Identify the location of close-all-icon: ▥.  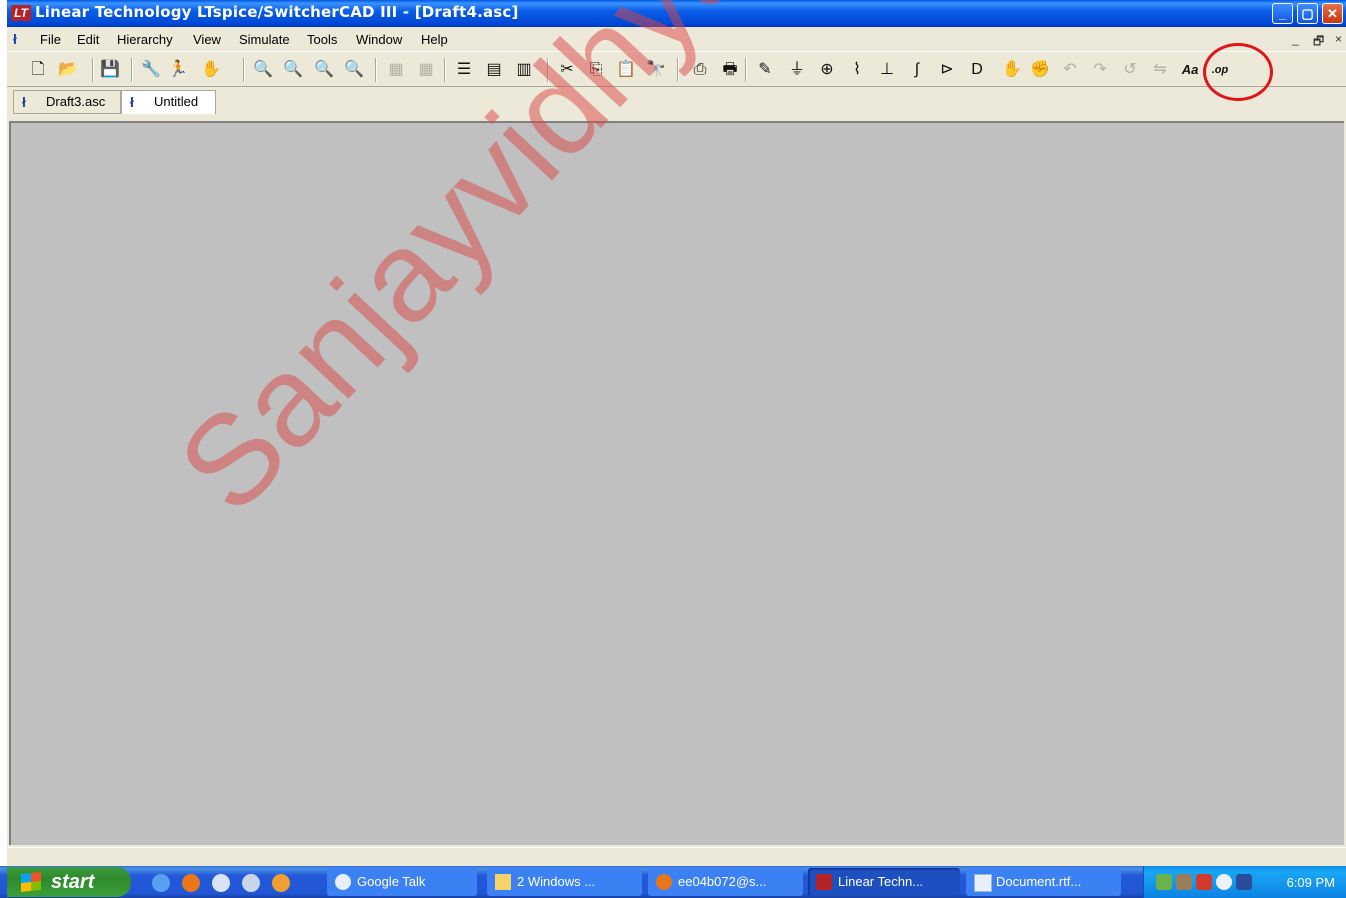
(524, 70).